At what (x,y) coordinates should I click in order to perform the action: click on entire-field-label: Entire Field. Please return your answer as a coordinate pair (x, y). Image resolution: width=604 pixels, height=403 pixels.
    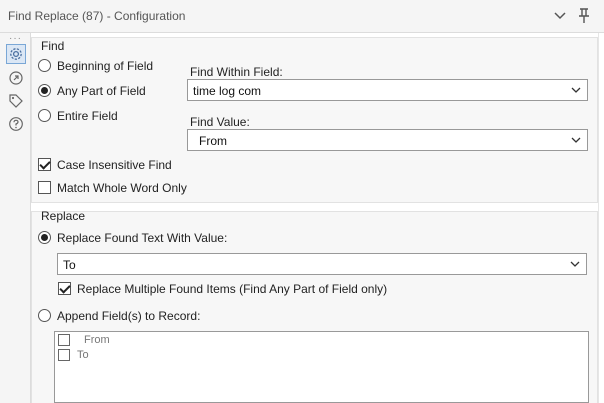
    Looking at the image, I should click on (87, 116).